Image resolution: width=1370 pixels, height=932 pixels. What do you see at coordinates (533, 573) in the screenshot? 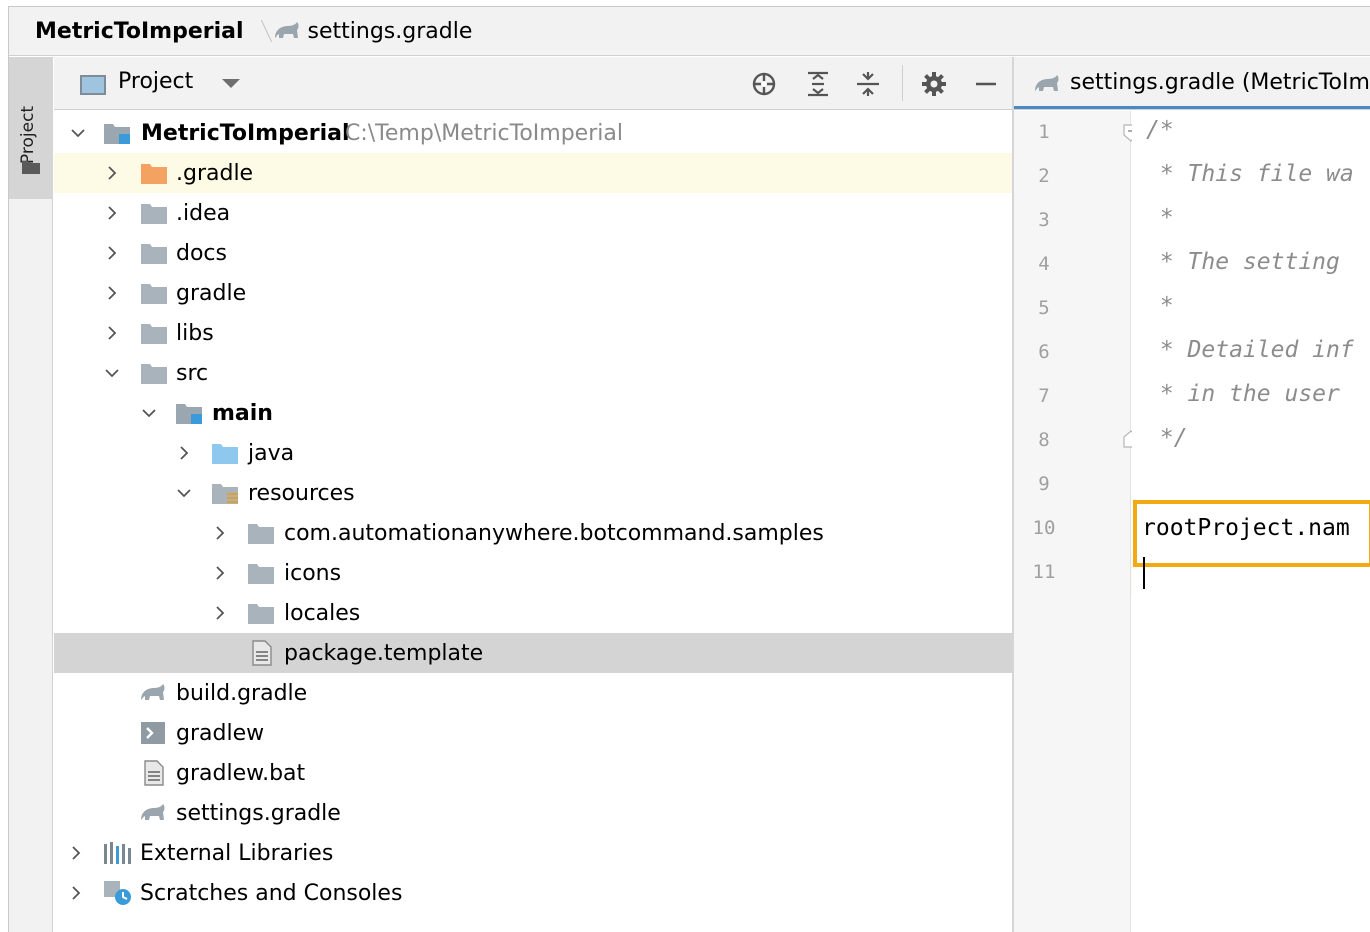
I see `tree-node-icons: icons` at bounding box center [533, 573].